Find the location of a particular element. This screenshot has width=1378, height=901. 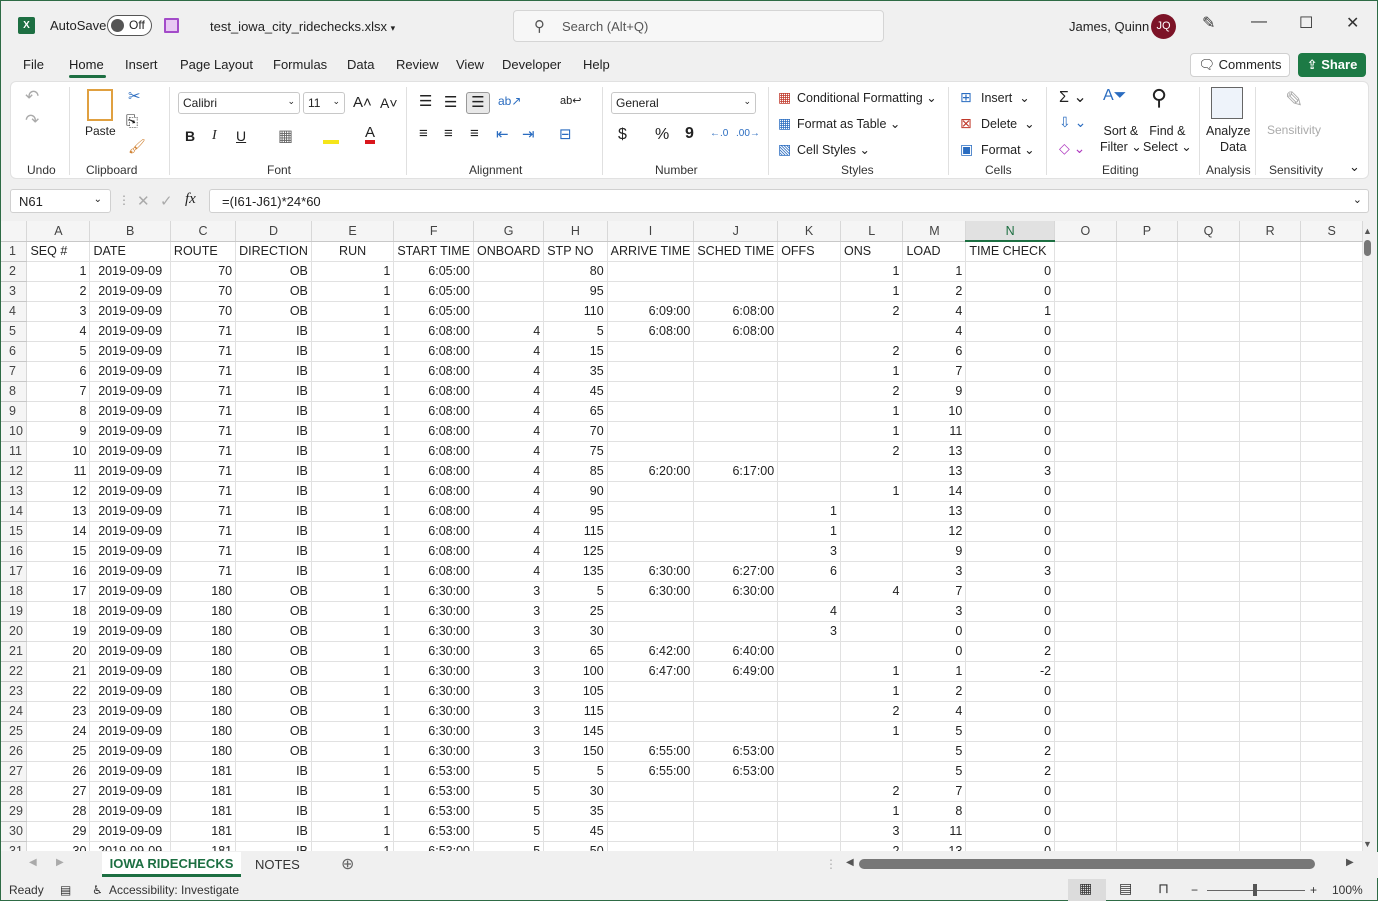

column-header: S is located at coordinates (1331, 231).